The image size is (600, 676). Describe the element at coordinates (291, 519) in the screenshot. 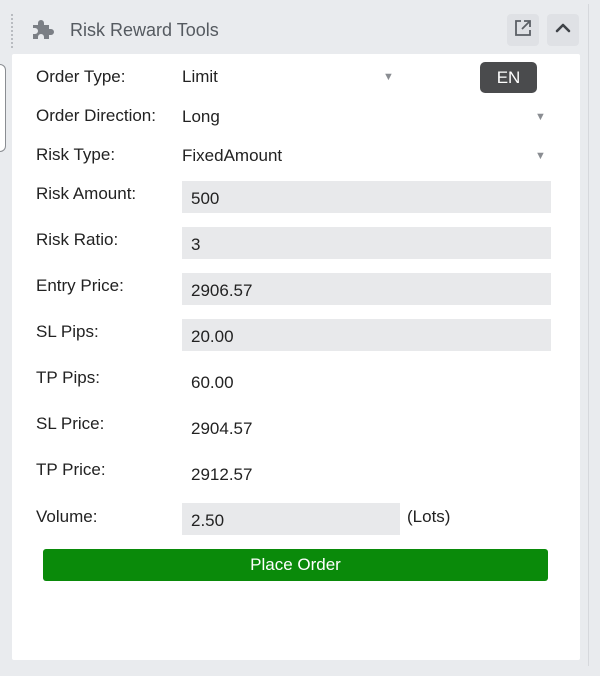

I see `volume-input: 2.50` at that location.